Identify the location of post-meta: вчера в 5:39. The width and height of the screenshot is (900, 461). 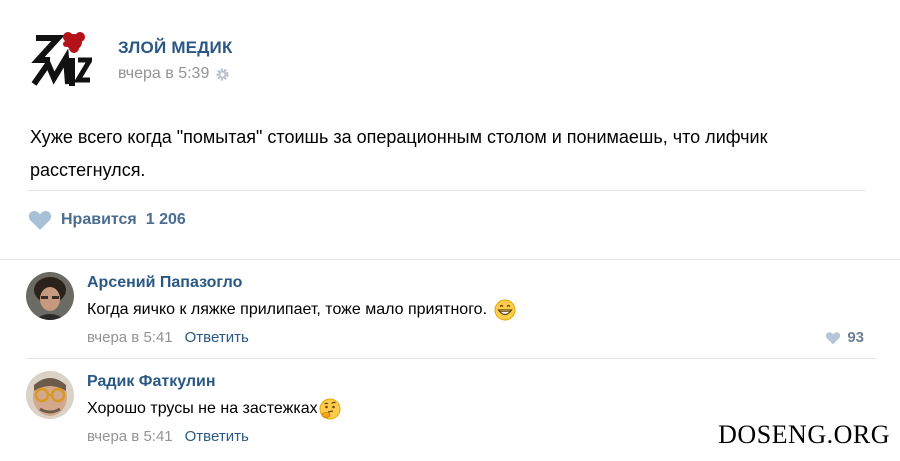
(174, 74).